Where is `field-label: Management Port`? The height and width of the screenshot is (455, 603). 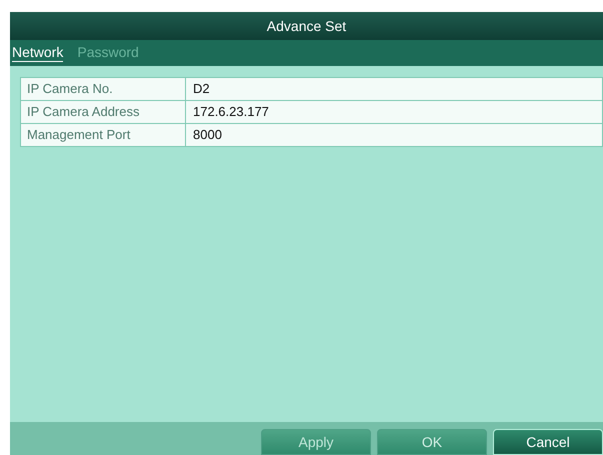 field-label: Management Port is located at coordinates (103, 135).